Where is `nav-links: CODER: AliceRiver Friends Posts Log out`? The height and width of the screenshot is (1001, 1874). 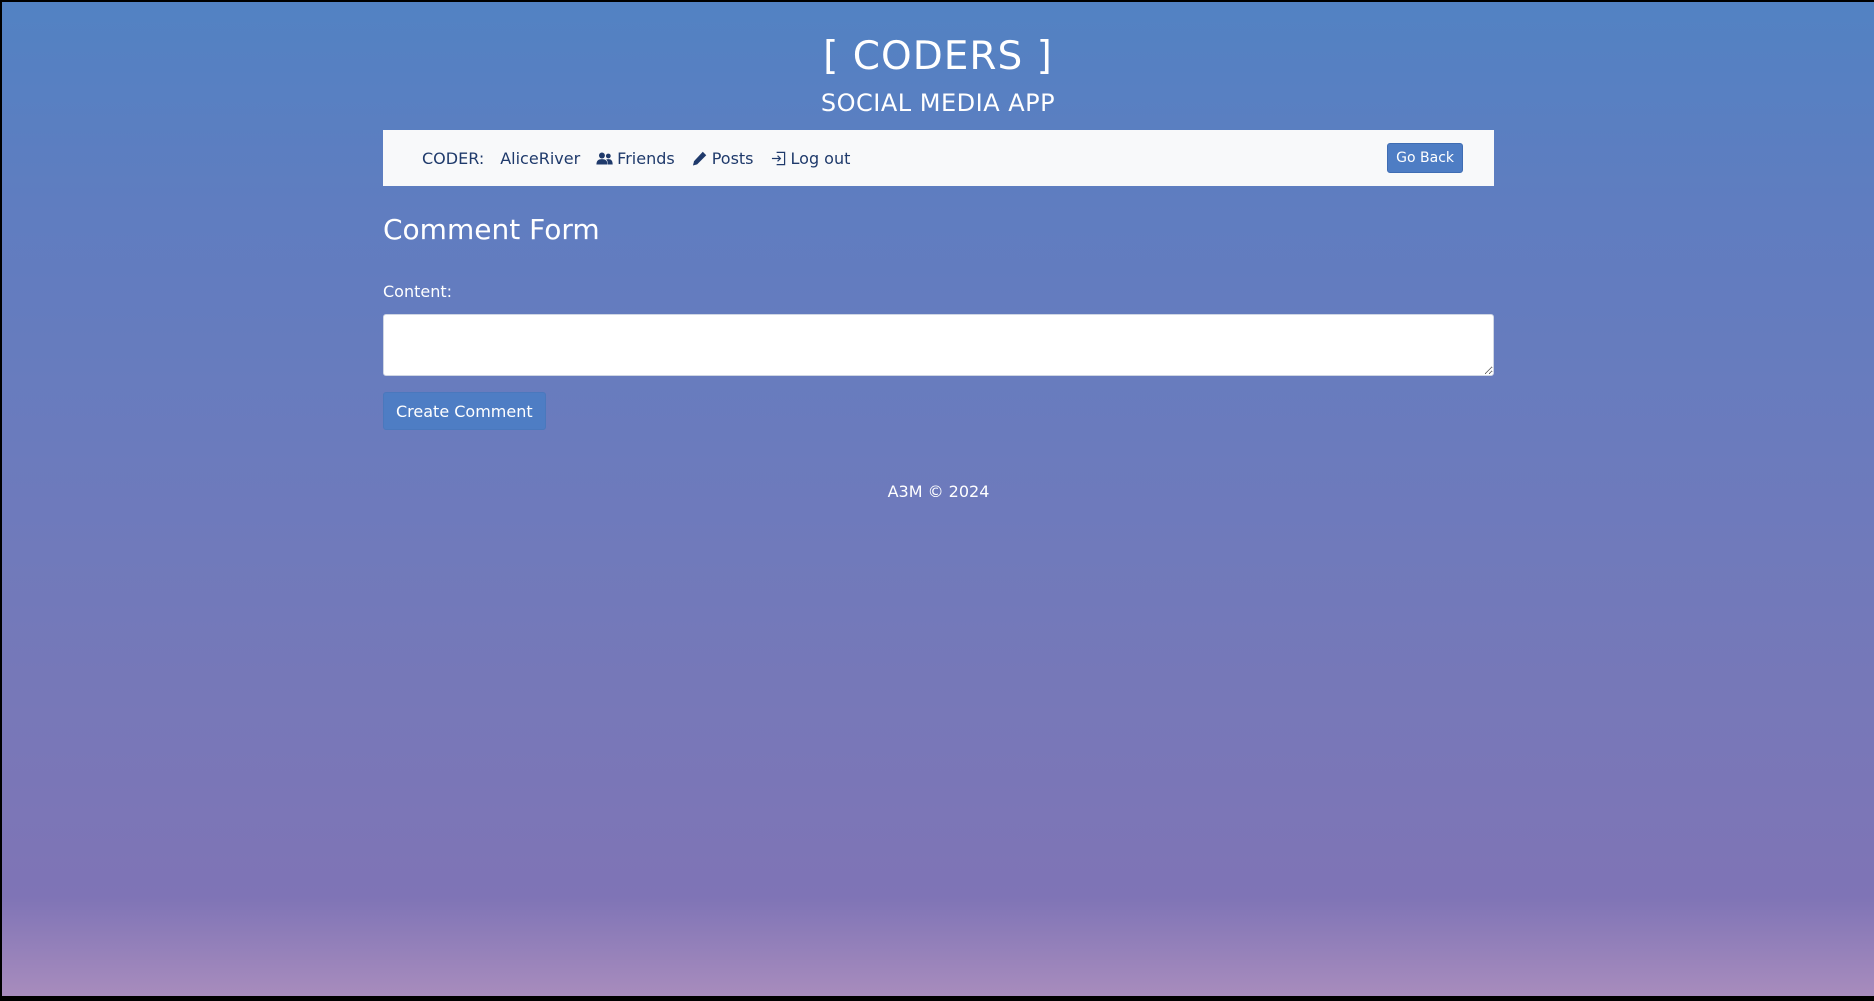 nav-links: CODER: AliceRiver Friends Posts Log out is located at coordinates (636, 158).